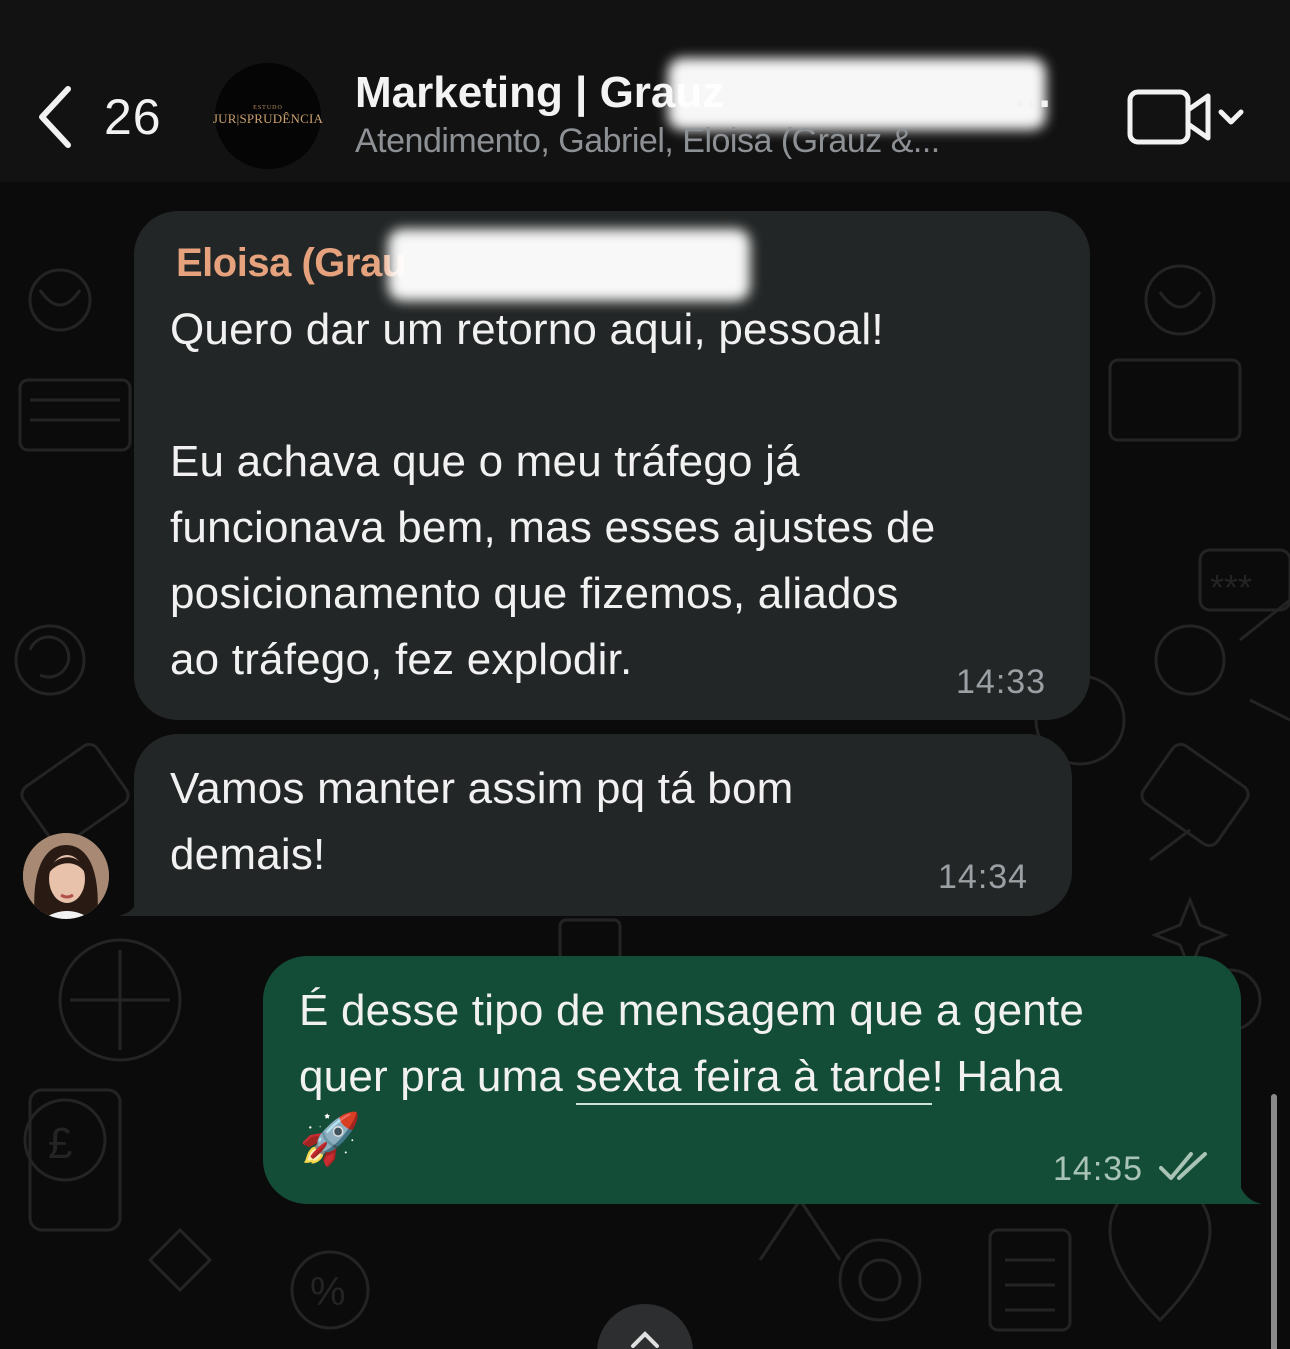  What do you see at coordinates (55, 117) in the screenshot?
I see `chevron-left-icon` at bounding box center [55, 117].